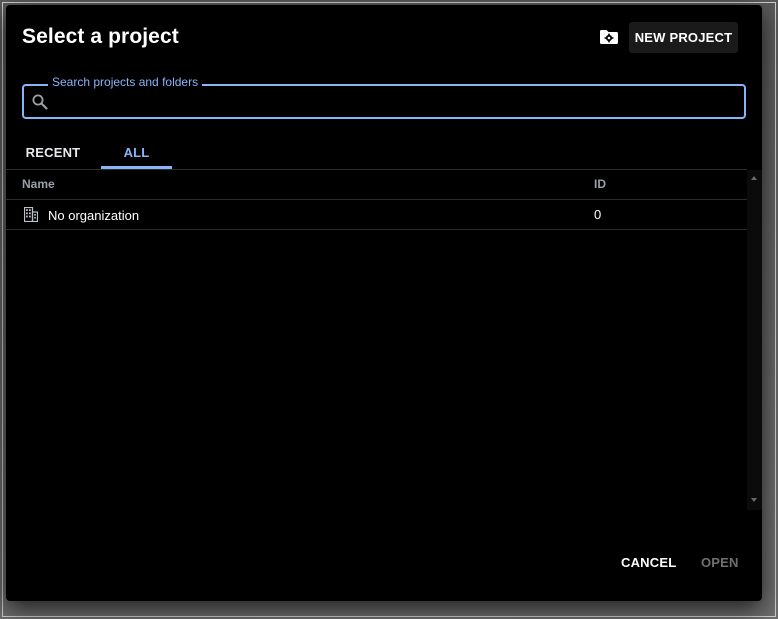  Describe the element at coordinates (600, 184) in the screenshot. I see `column-header-id: ID` at that location.